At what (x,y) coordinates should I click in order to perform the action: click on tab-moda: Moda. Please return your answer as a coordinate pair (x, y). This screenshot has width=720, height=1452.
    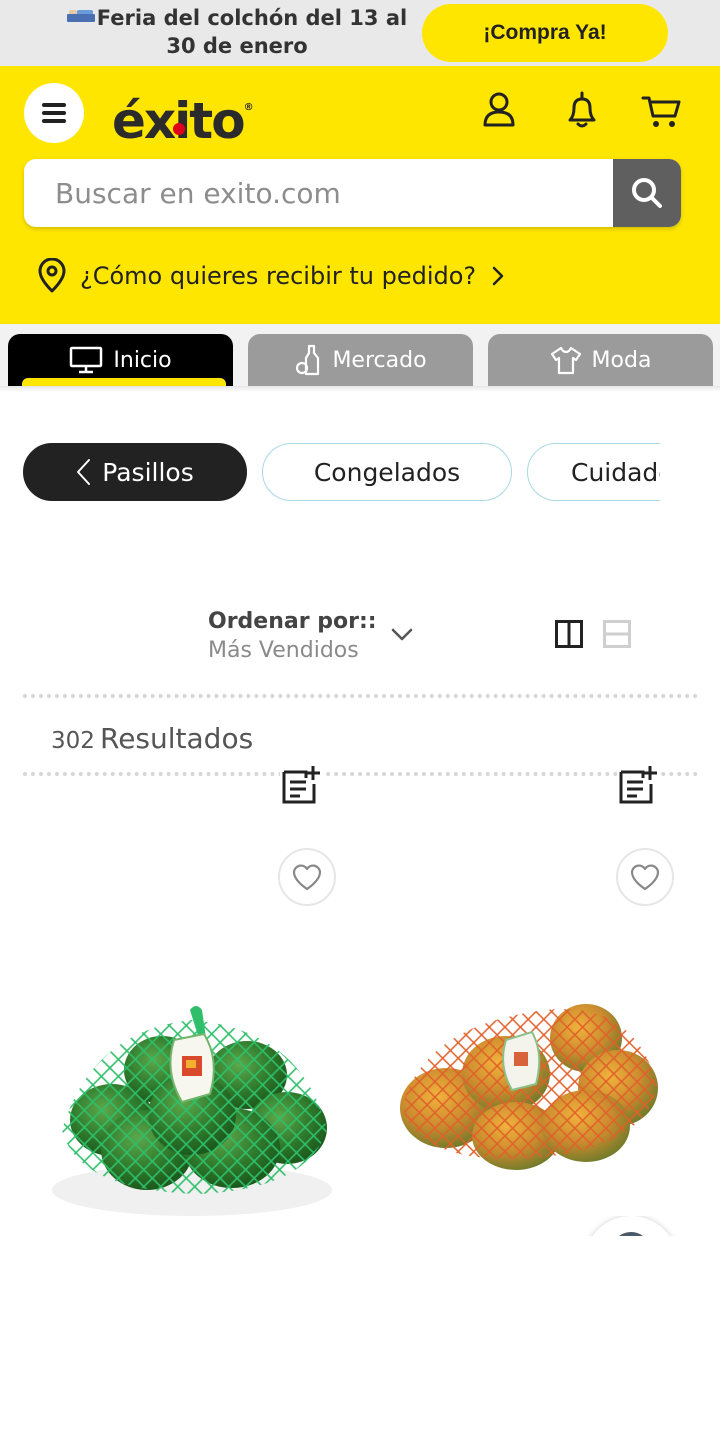
    Looking at the image, I should click on (600, 360).